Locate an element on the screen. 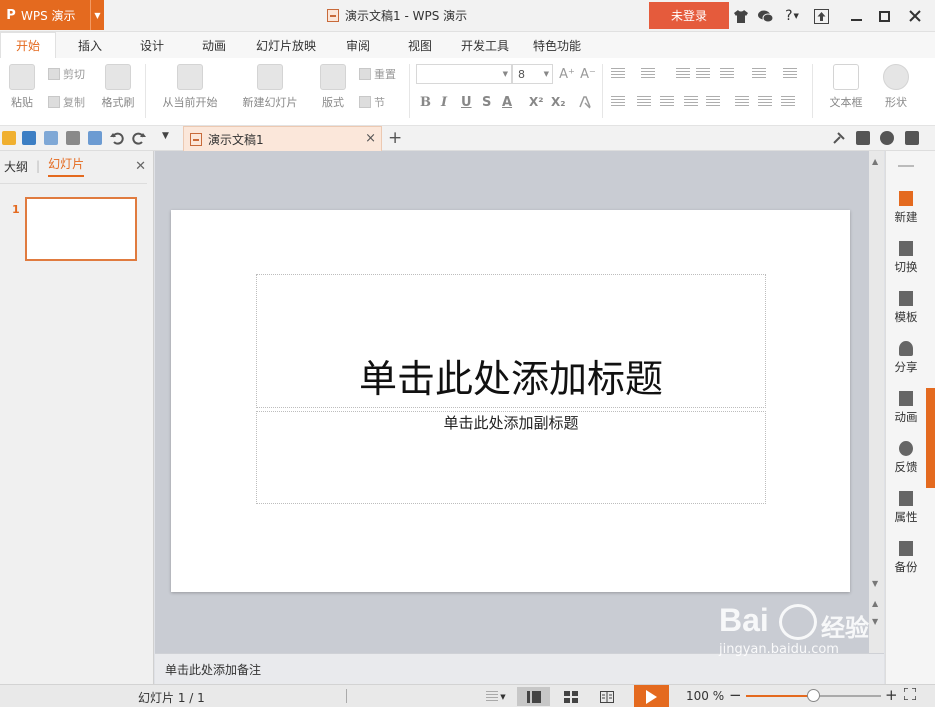 The height and width of the screenshot is (707, 935). play-from-current-button: 从当前开始 is located at coordinates (190, 87).